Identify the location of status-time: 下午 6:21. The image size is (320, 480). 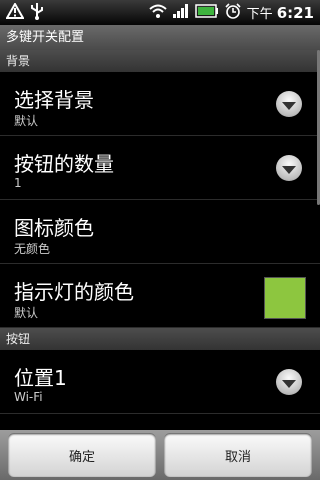
(280, 12).